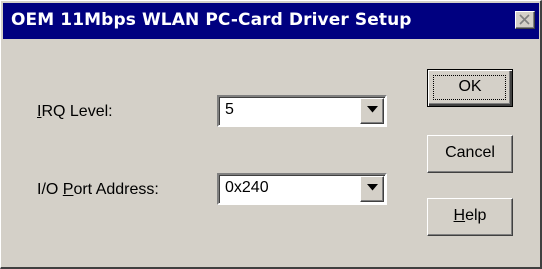 This screenshot has width=542, height=269. What do you see at coordinates (68, 189) in the screenshot?
I see `io-port-address-label-accel: P` at bounding box center [68, 189].